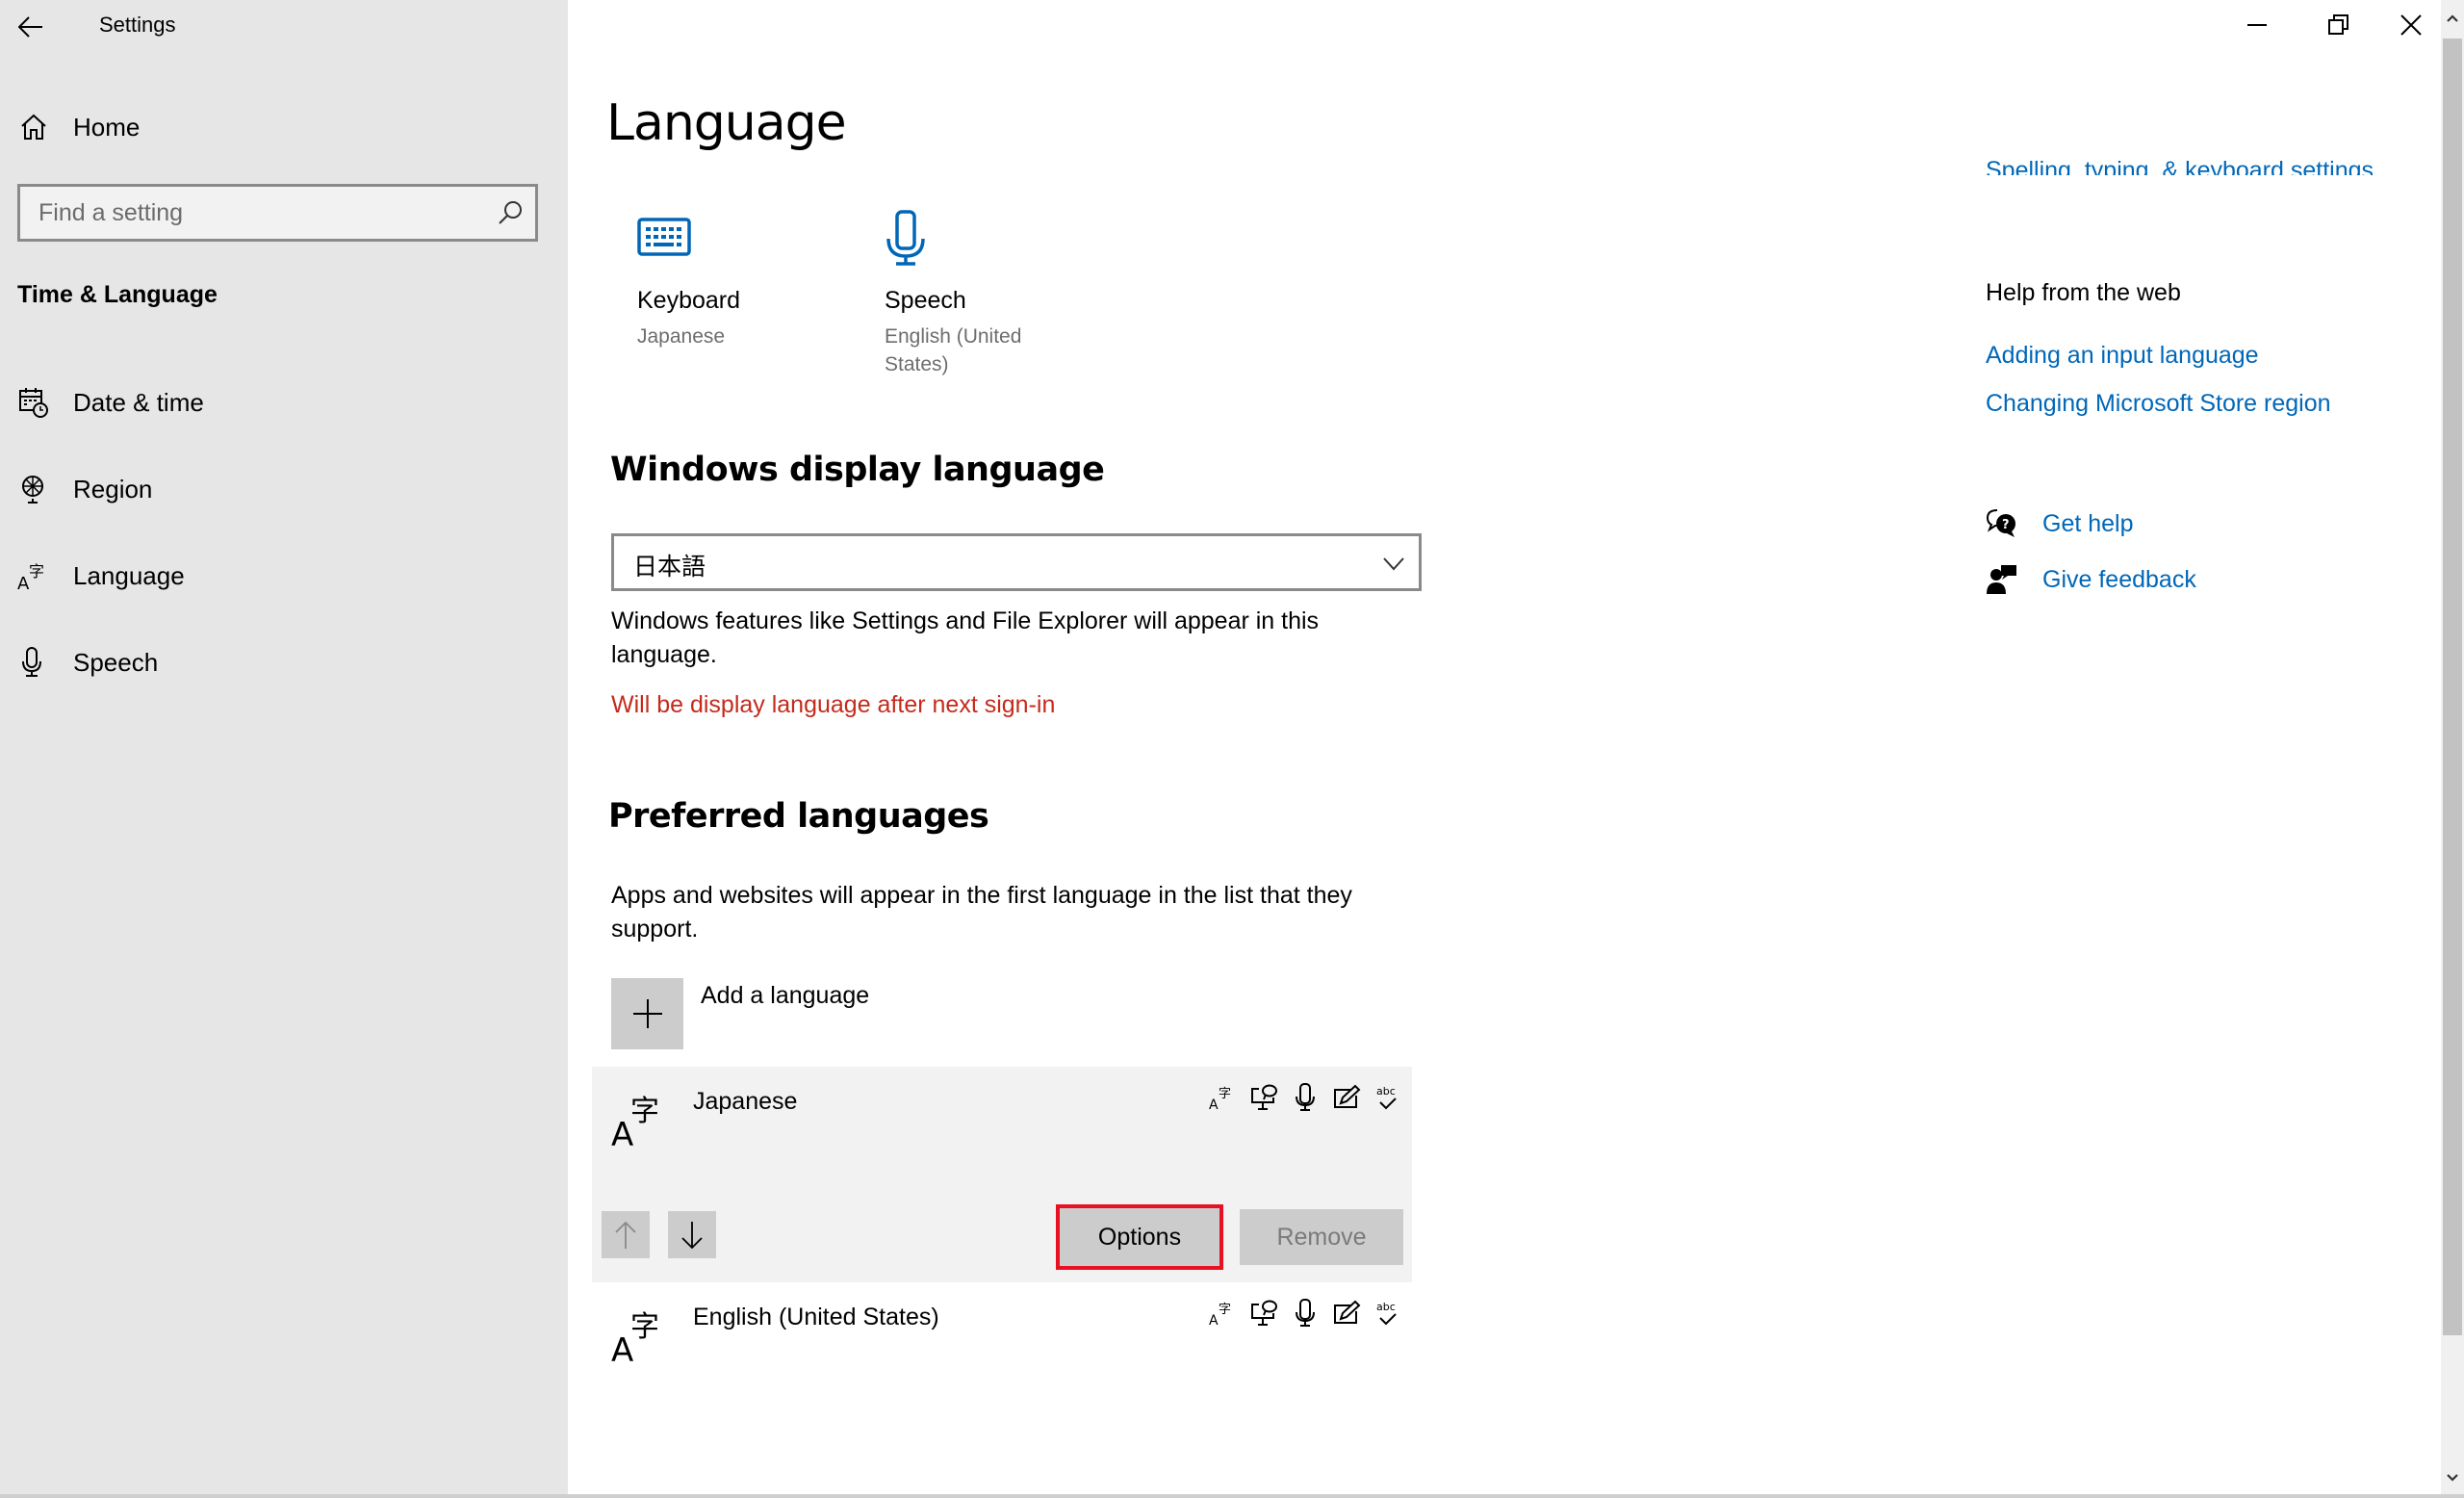 The width and height of the screenshot is (2464, 1498). I want to click on give-feedback-link: Give feedback, so click(2119, 580).